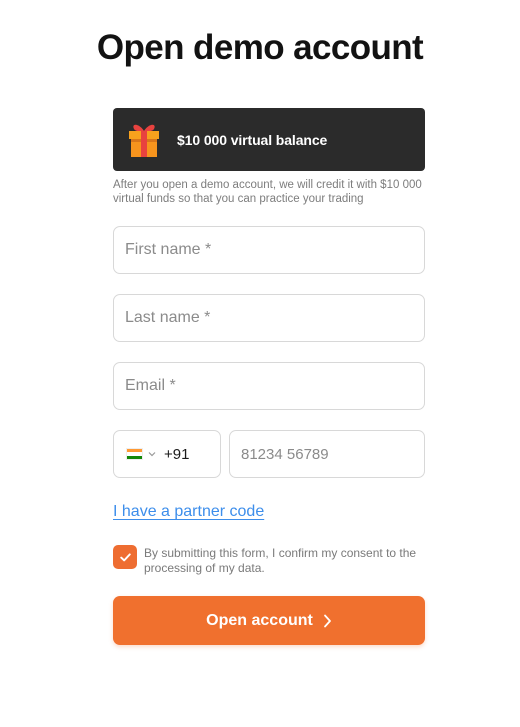 The height and width of the screenshot is (727, 520). Describe the element at coordinates (327, 620) in the screenshot. I see `chevron-right-icon` at that location.